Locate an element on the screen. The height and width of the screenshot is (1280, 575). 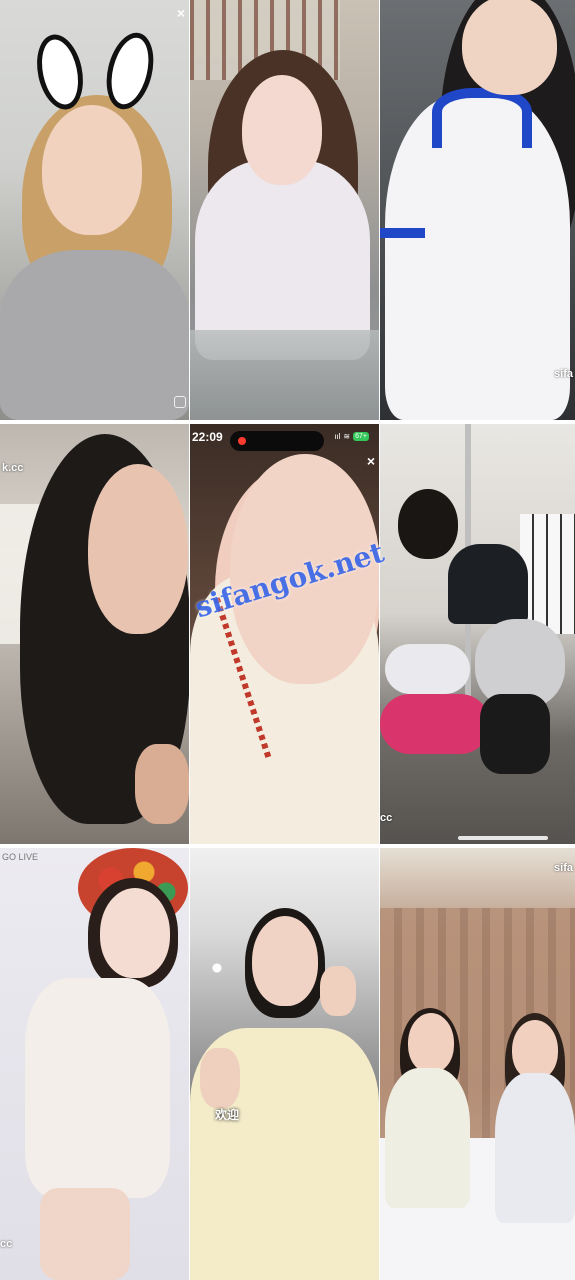
video-tile-r2c1: k.cc is located at coordinates (94, 634).